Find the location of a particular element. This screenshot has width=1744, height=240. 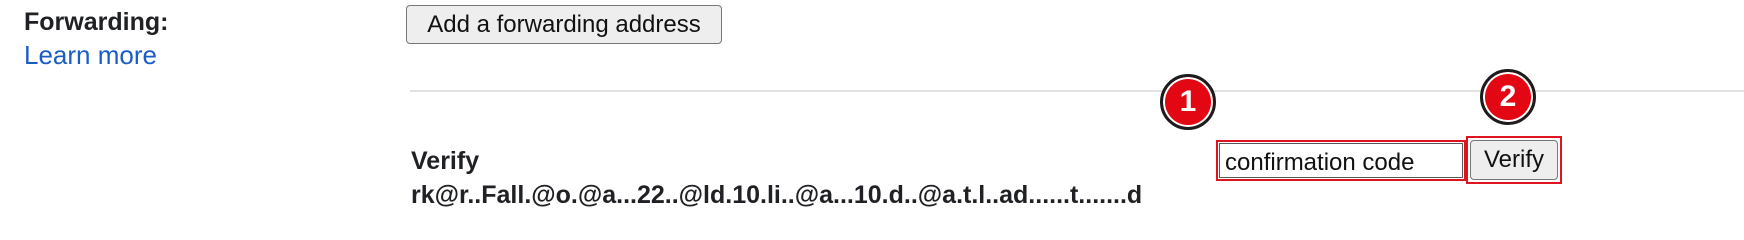

step-marker-1: 1 is located at coordinates (1188, 102).